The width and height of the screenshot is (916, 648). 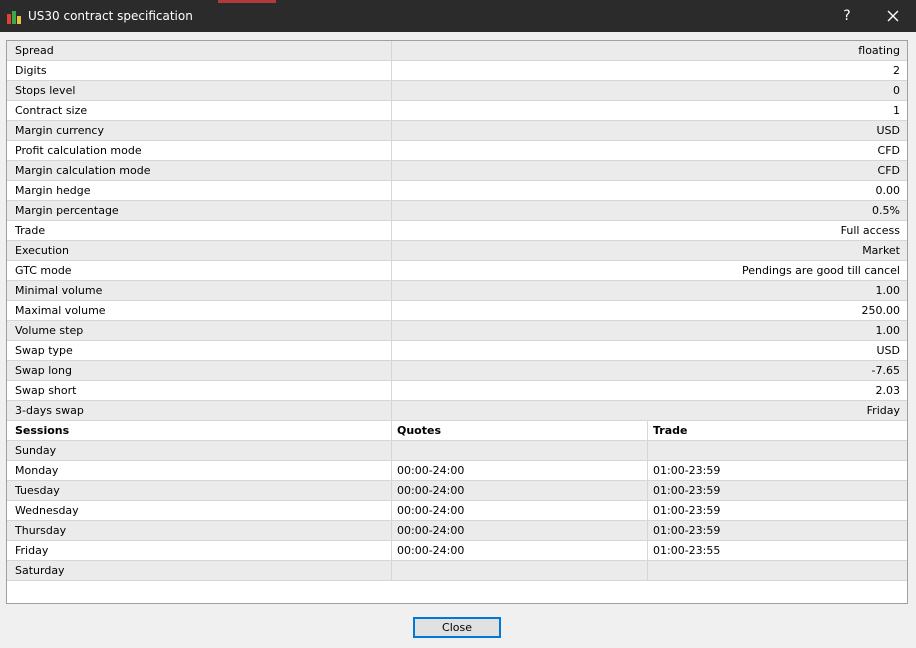 What do you see at coordinates (199, 490) in the screenshot?
I see `session-day: Tuesday` at bounding box center [199, 490].